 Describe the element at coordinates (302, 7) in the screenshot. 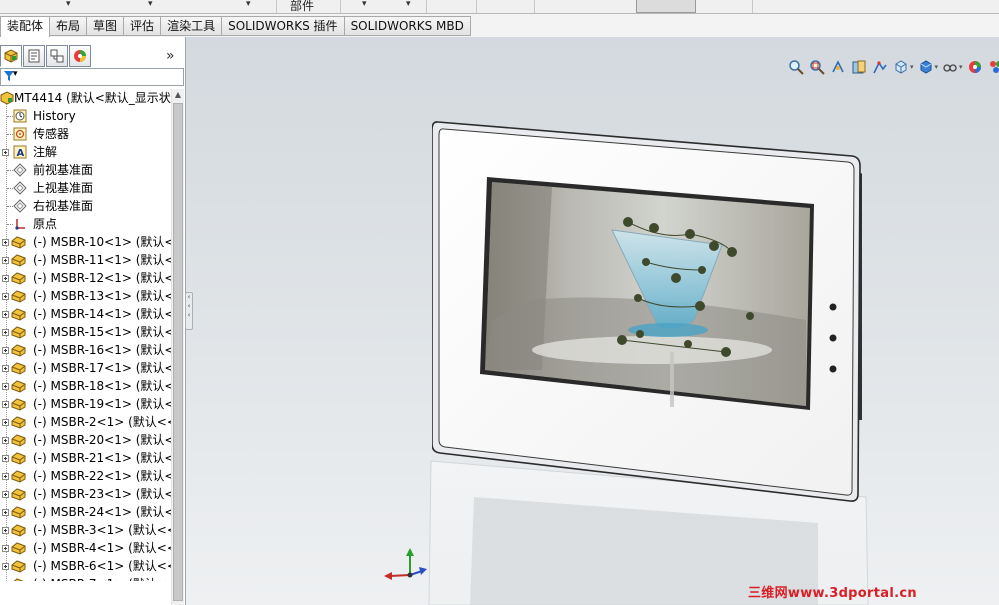

I see `part-label: 部件` at that location.